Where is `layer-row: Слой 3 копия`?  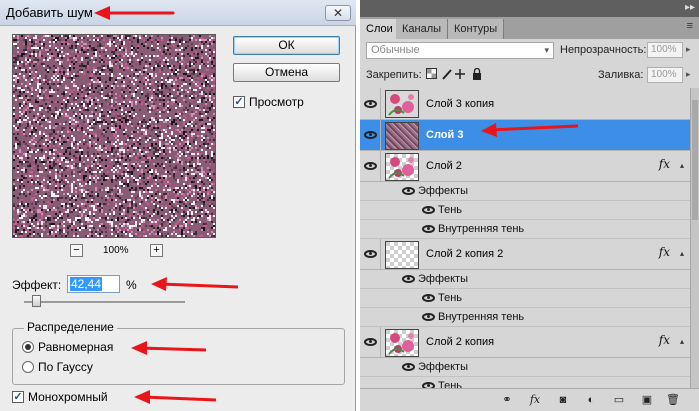 layer-row: Слой 3 копия is located at coordinates (525, 104).